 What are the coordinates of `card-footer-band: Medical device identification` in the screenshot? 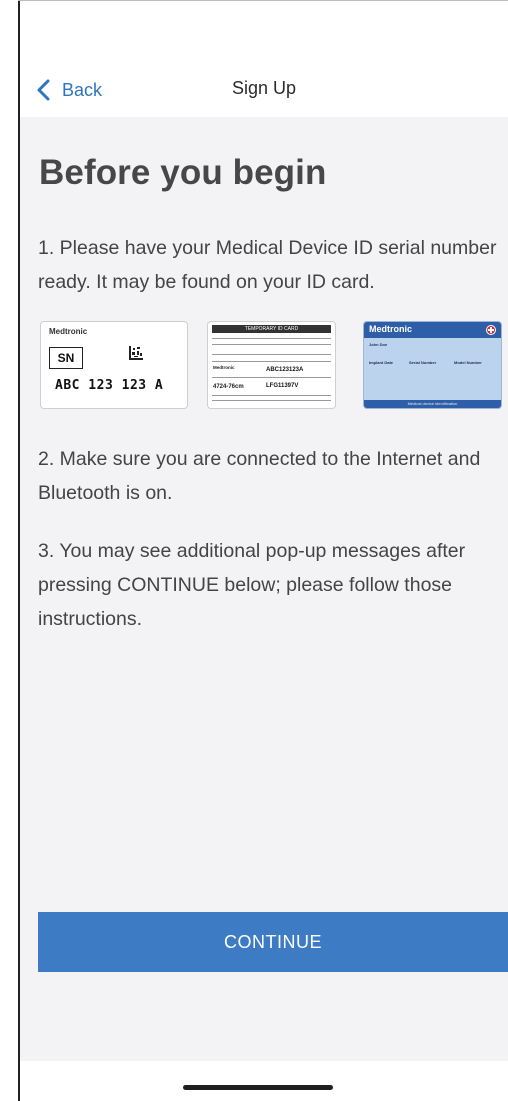 It's located at (432, 404).